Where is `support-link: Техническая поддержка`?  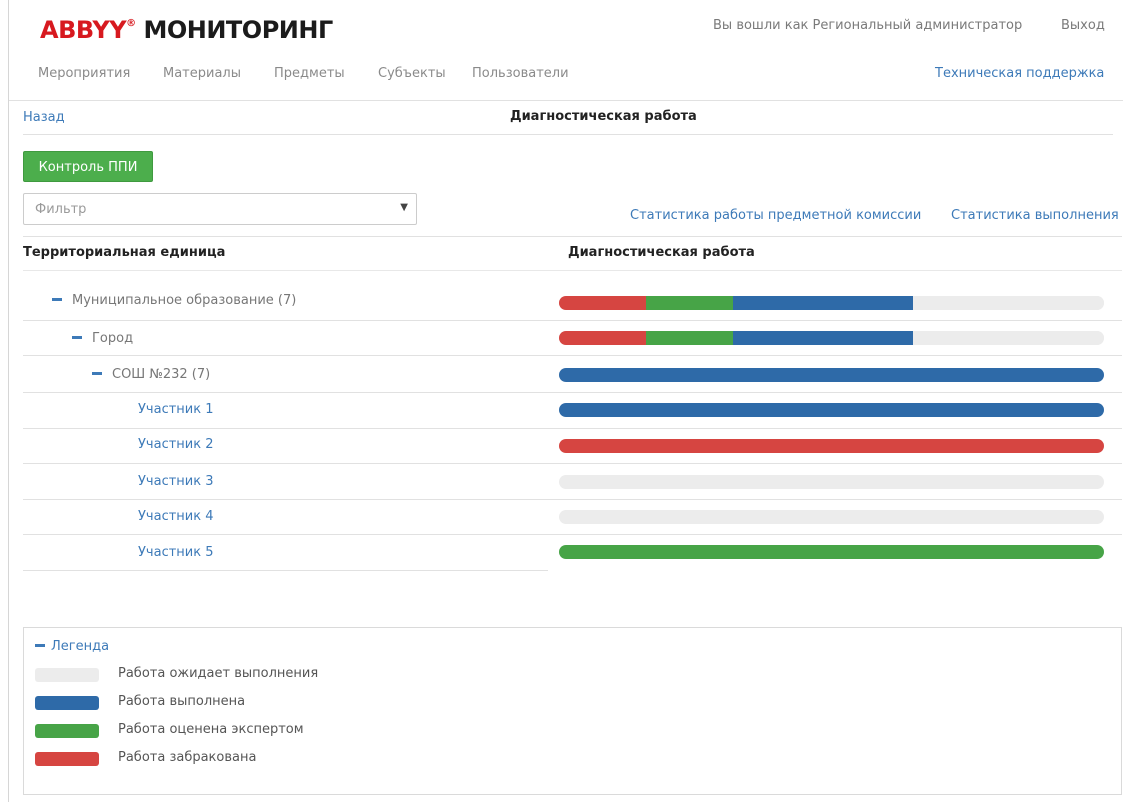
support-link: Техническая поддержка is located at coordinates (1019, 73).